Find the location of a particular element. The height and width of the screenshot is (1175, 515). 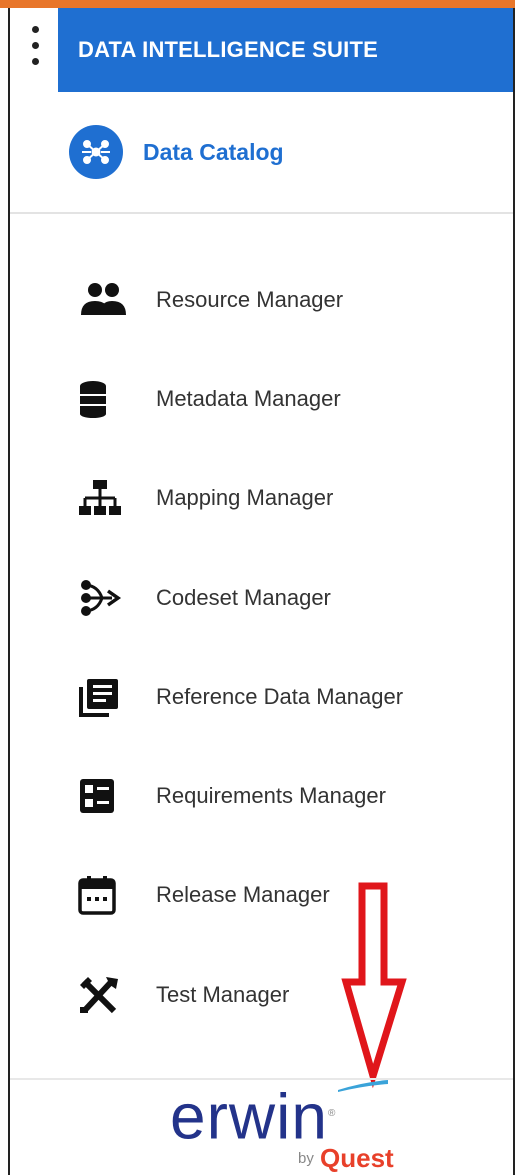

menu-item-requirements-manager: Requirements Manager is located at coordinates (288, 795).